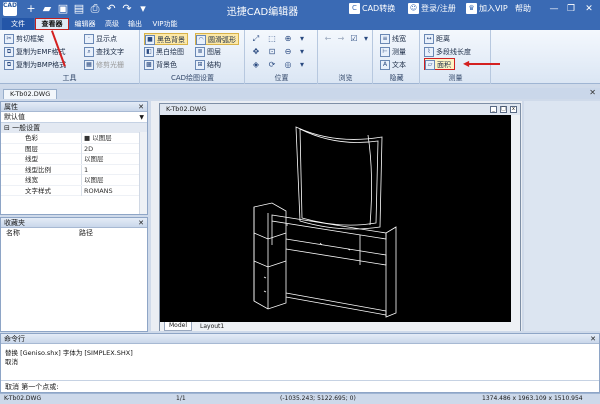 The width and height of the screenshot is (600, 404). I want to click on cad-convert-button: C CAD转换, so click(372, 8).